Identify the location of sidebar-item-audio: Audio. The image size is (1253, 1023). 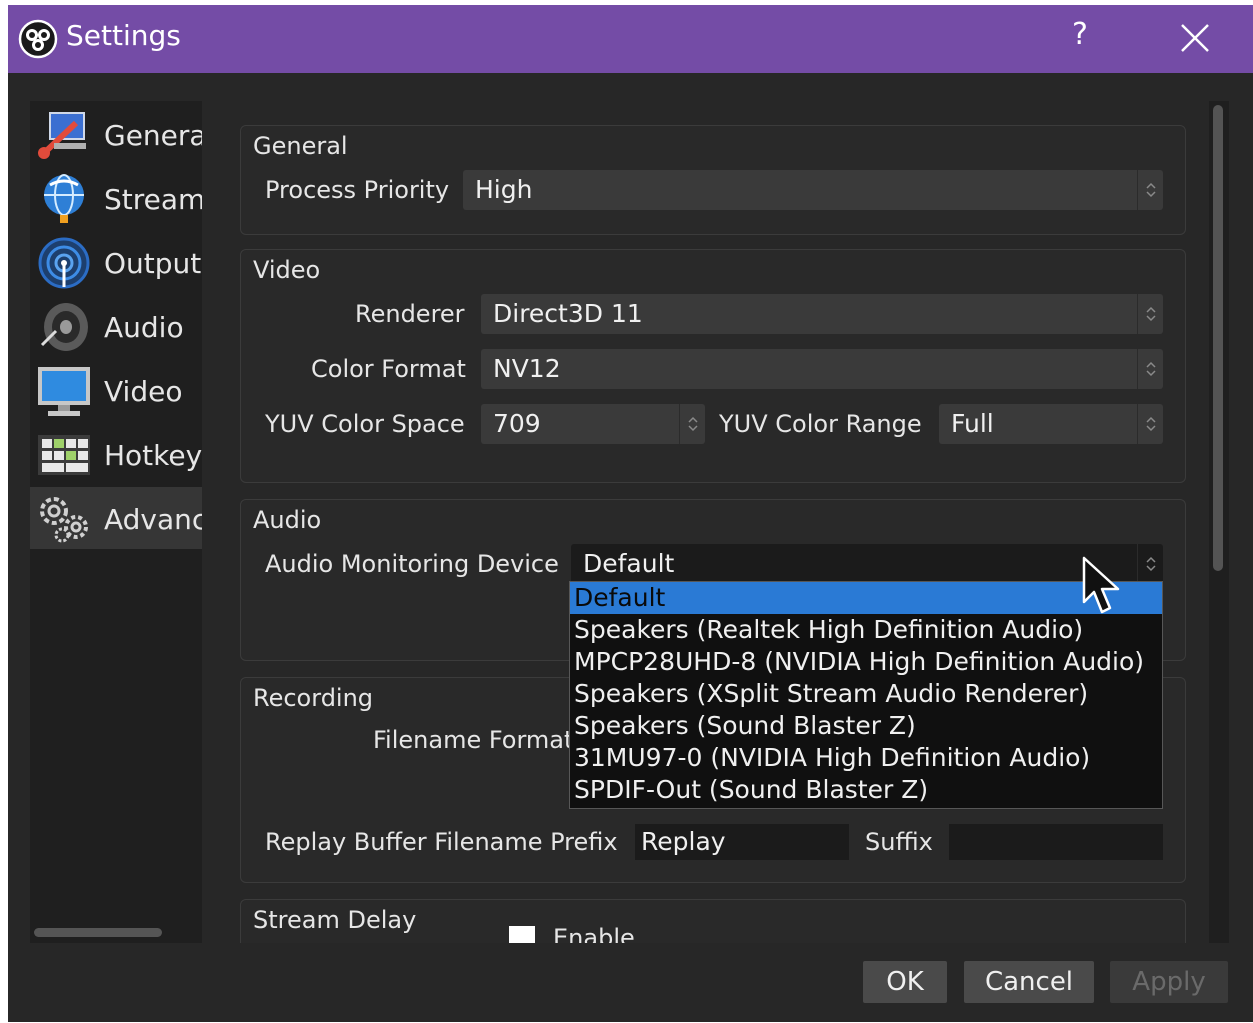
(116, 326).